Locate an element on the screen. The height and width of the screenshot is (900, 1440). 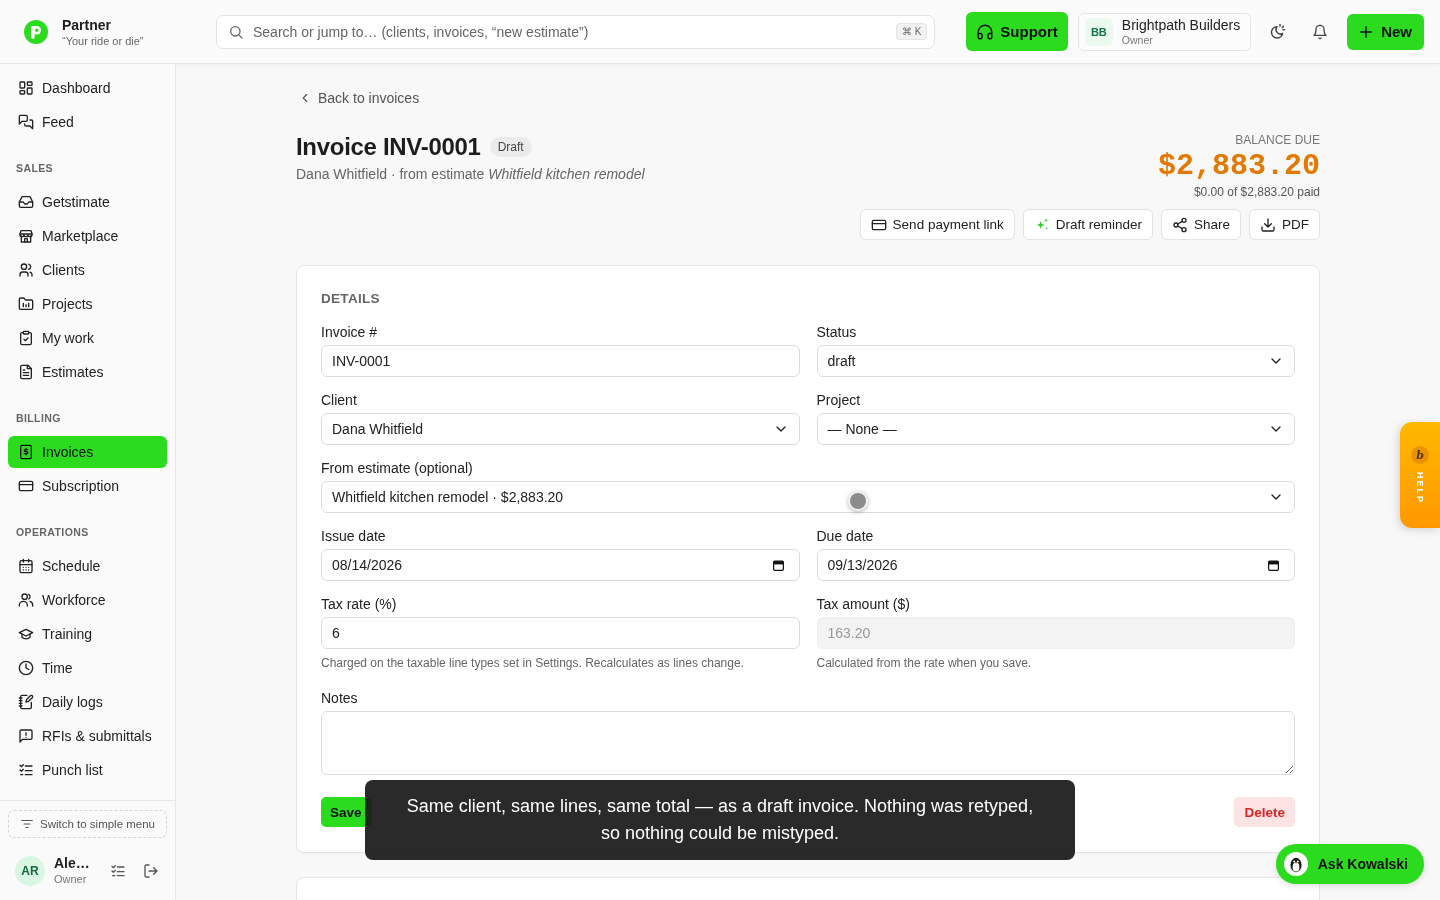
text-input: 6 is located at coordinates (560, 633).